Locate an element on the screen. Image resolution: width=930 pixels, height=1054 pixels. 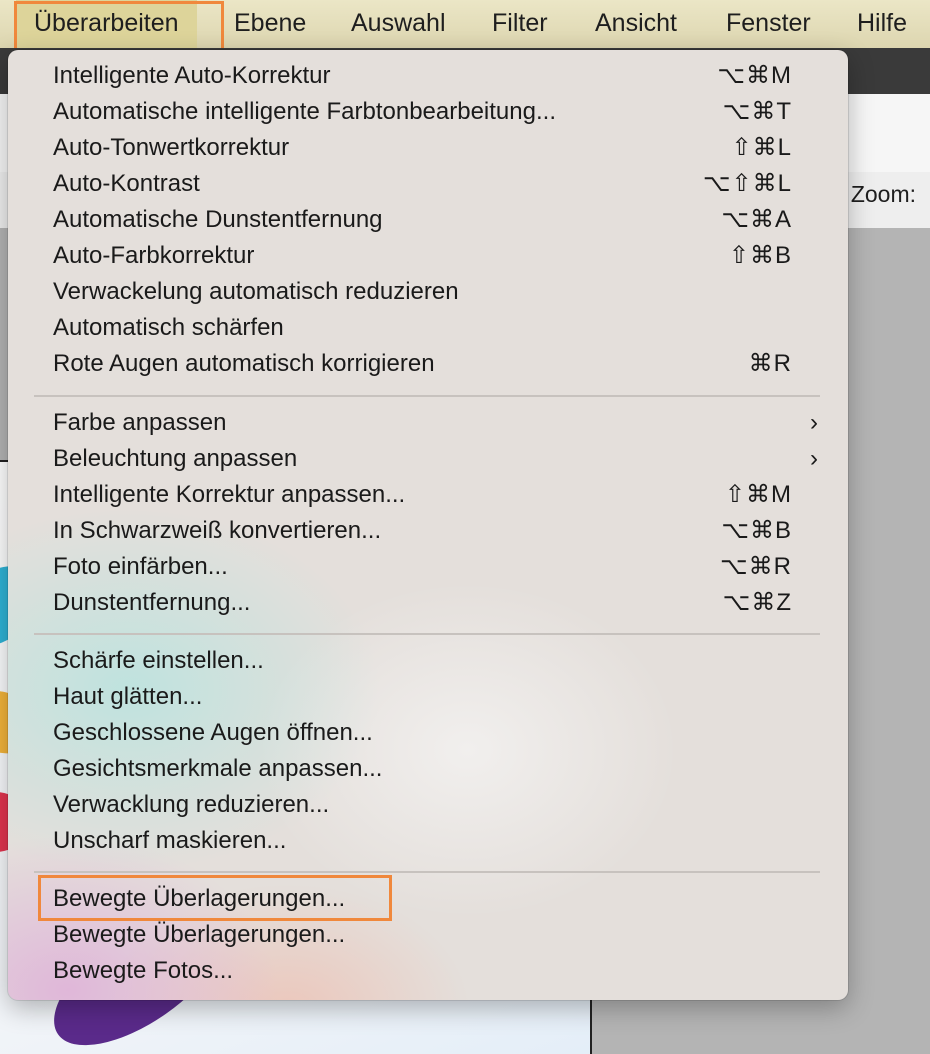
menu-item-shortcut: ⌥⌘R is located at coordinates (756, 566).